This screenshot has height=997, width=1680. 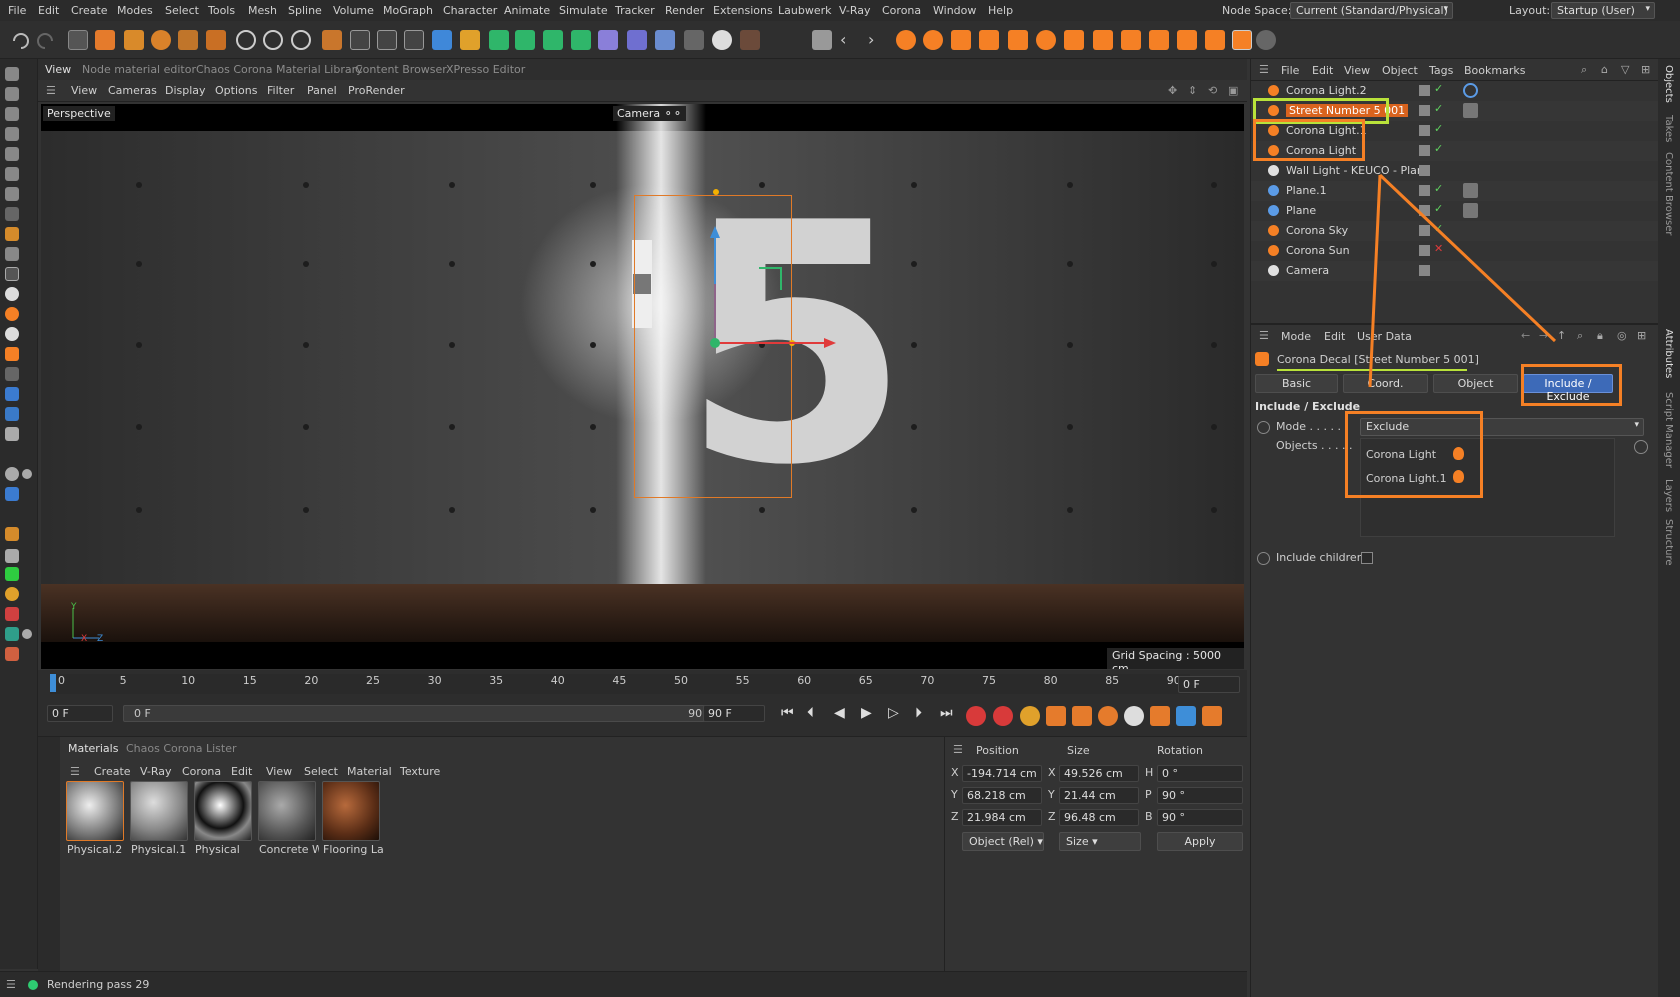 I want to click on arrow-left-icon: ‹, so click(x=850, y=40).